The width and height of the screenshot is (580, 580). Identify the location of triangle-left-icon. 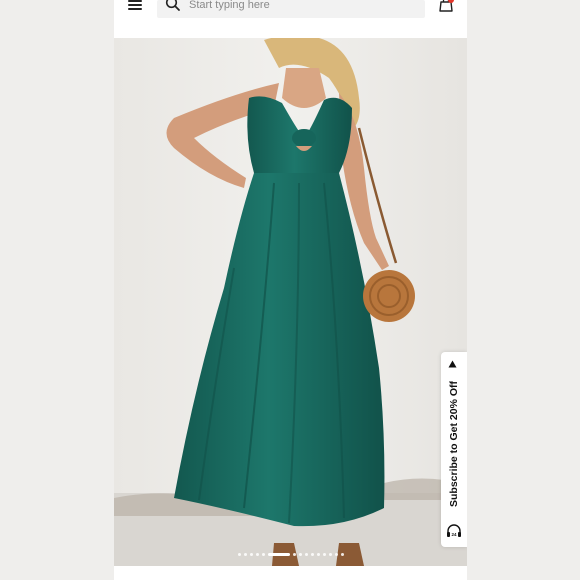
(452, 364).